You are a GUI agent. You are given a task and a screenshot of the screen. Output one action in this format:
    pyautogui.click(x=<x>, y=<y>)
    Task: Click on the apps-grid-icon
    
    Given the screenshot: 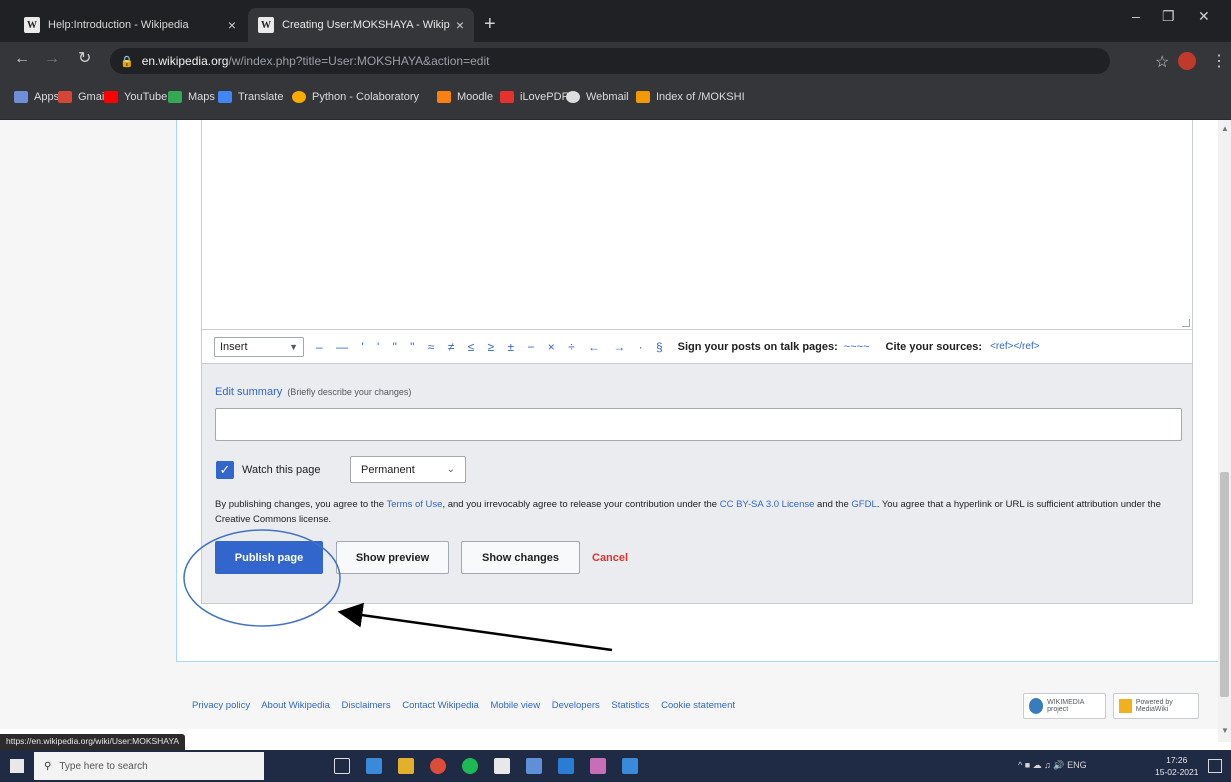 What is the action you would take?
    pyautogui.click(x=21, y=97)
    